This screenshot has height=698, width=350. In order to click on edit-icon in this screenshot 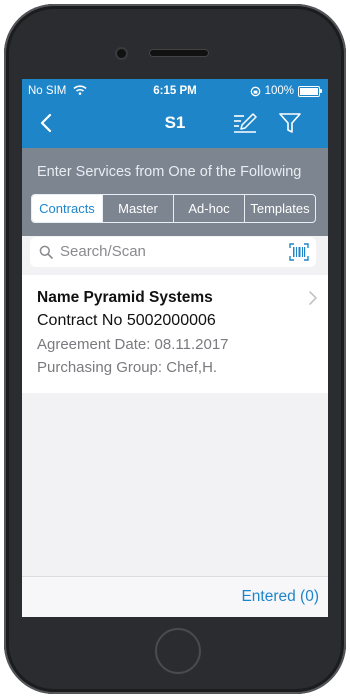, I will do `click(245, 123)`.